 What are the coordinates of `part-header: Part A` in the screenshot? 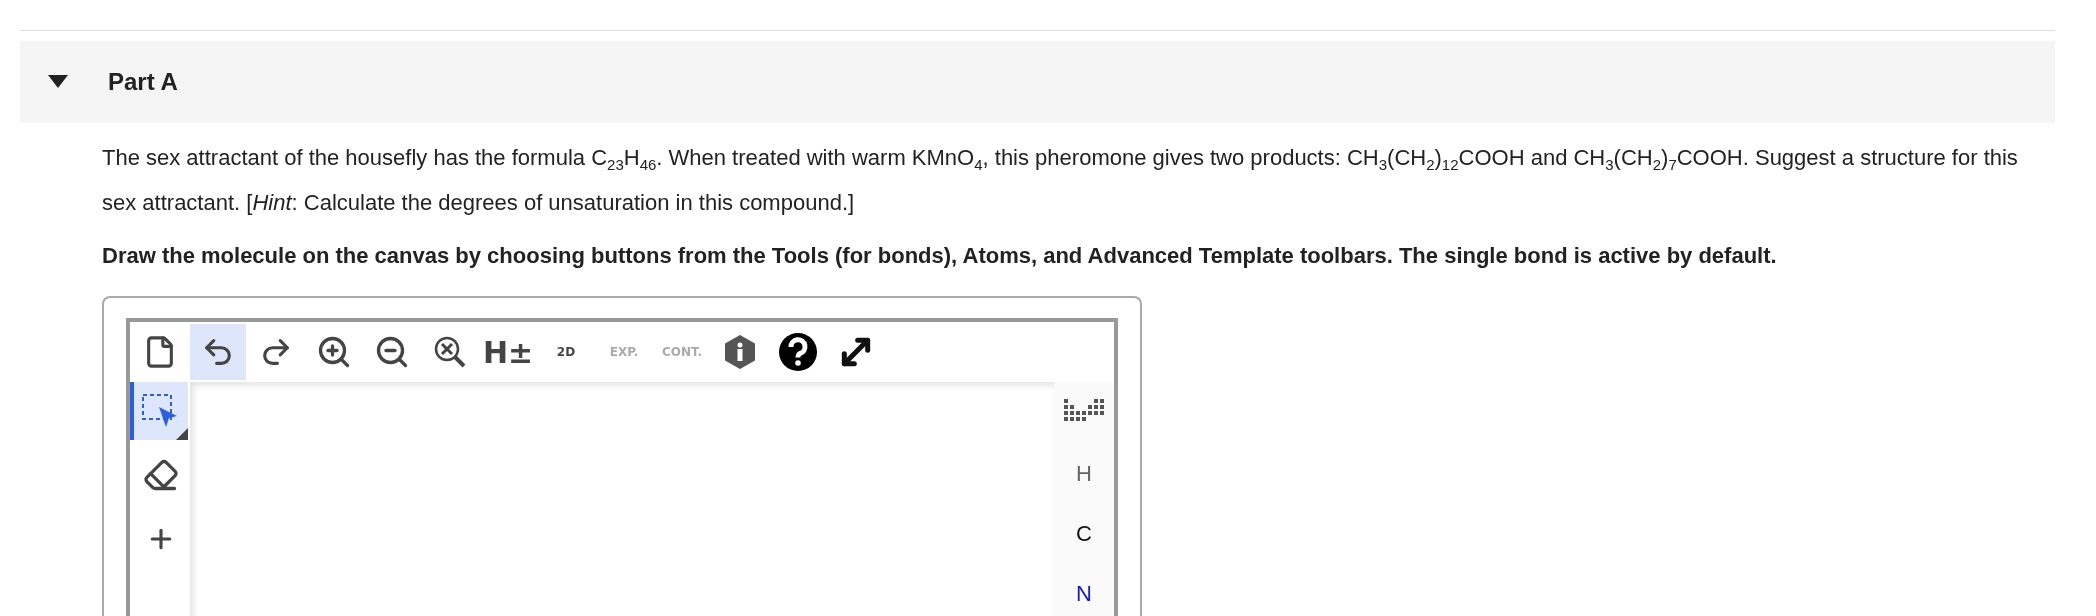 It's located at (1037, 82).